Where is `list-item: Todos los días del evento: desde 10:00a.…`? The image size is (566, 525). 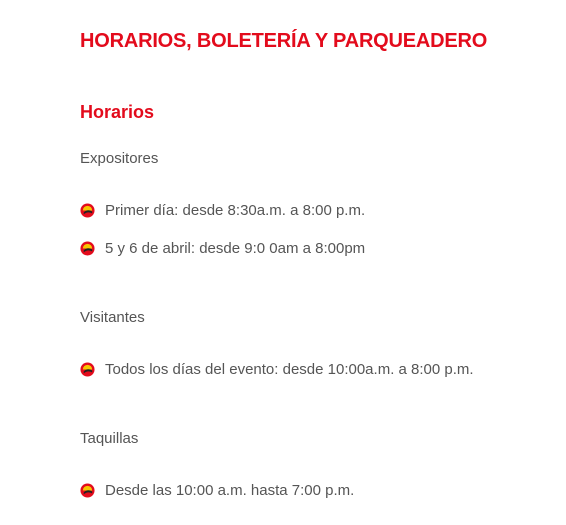
list-item: Todos los días del evento: desde 10:00a.… is located at coordinates (277, 369).